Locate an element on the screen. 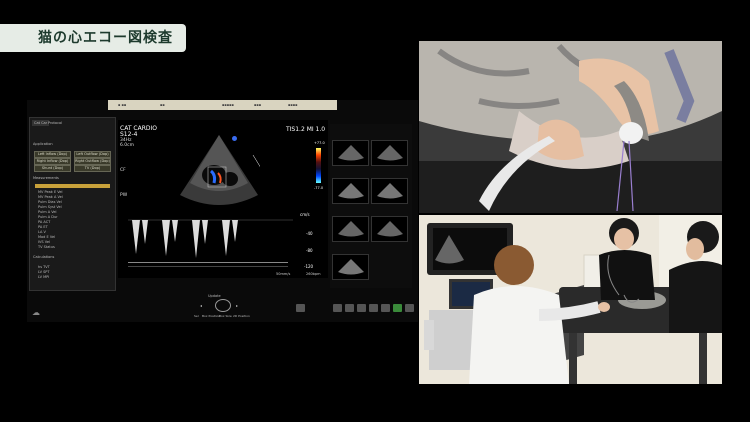  tv-button: TV (Dop) is located at coordinates (92, 168).